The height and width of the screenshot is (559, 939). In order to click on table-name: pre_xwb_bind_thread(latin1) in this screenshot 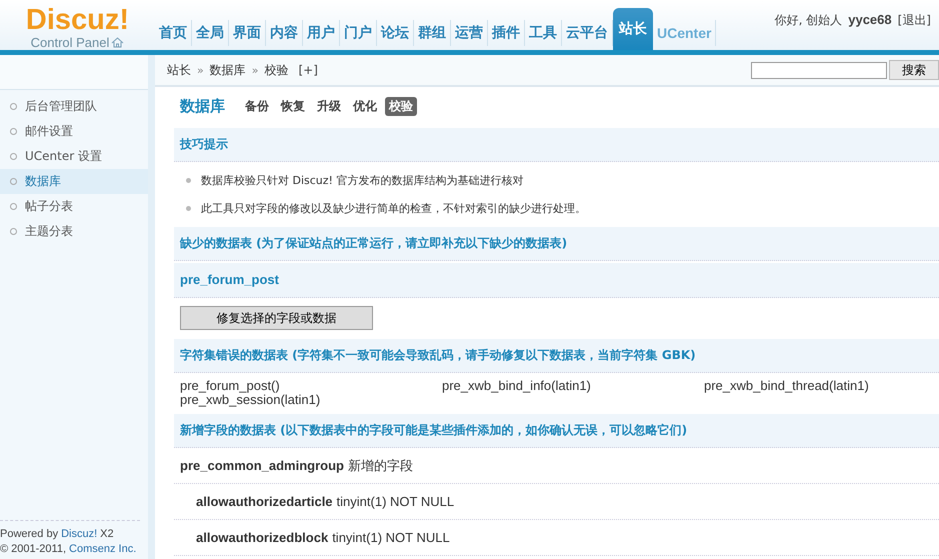, I will do `click(787, 386)`.